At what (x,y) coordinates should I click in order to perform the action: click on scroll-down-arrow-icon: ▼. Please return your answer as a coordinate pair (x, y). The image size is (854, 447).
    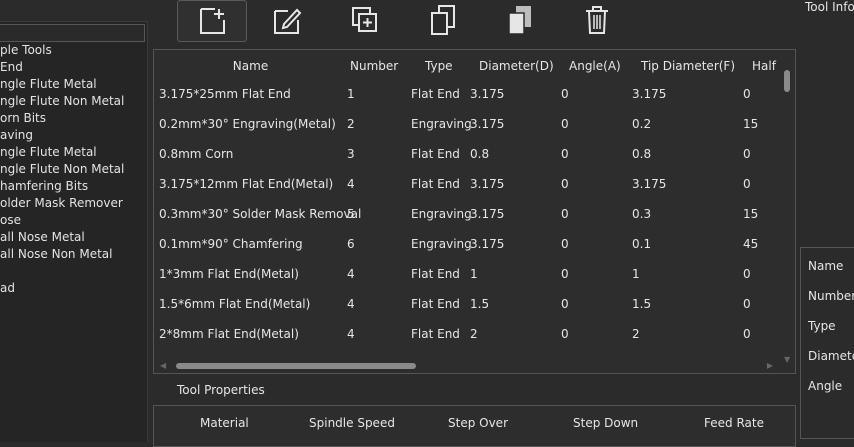
    Looking at the image, I should click on (787, 360).